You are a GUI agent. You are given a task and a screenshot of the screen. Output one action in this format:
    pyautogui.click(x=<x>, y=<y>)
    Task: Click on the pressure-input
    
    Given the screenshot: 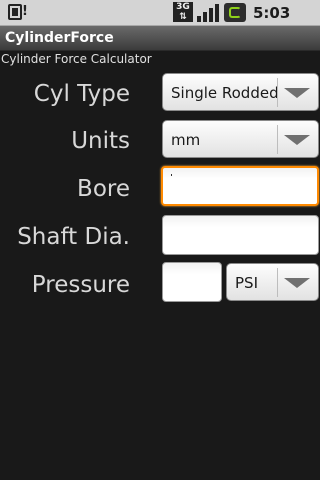 What is the action you would take?
    pyautogui.click(x=192, y=282)
    